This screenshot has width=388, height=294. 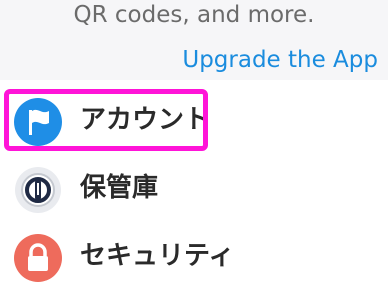 I want to click on lock-icon, so click(x=38, y=258).